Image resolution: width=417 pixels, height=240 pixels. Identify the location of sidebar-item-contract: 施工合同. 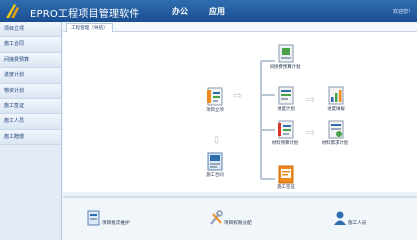
(30, 45).